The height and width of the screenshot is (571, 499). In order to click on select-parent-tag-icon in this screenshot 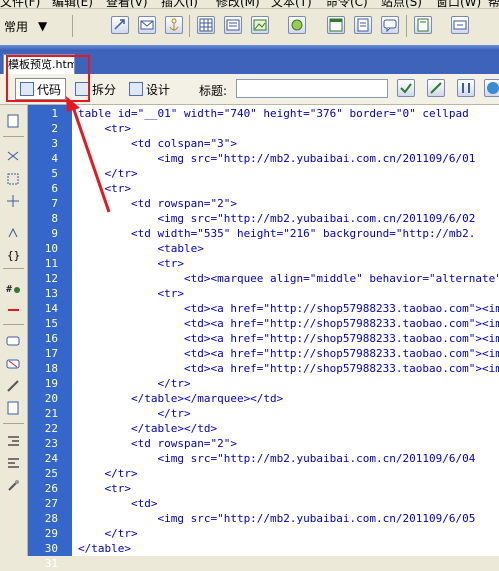, I will do `click(13, 233)`.